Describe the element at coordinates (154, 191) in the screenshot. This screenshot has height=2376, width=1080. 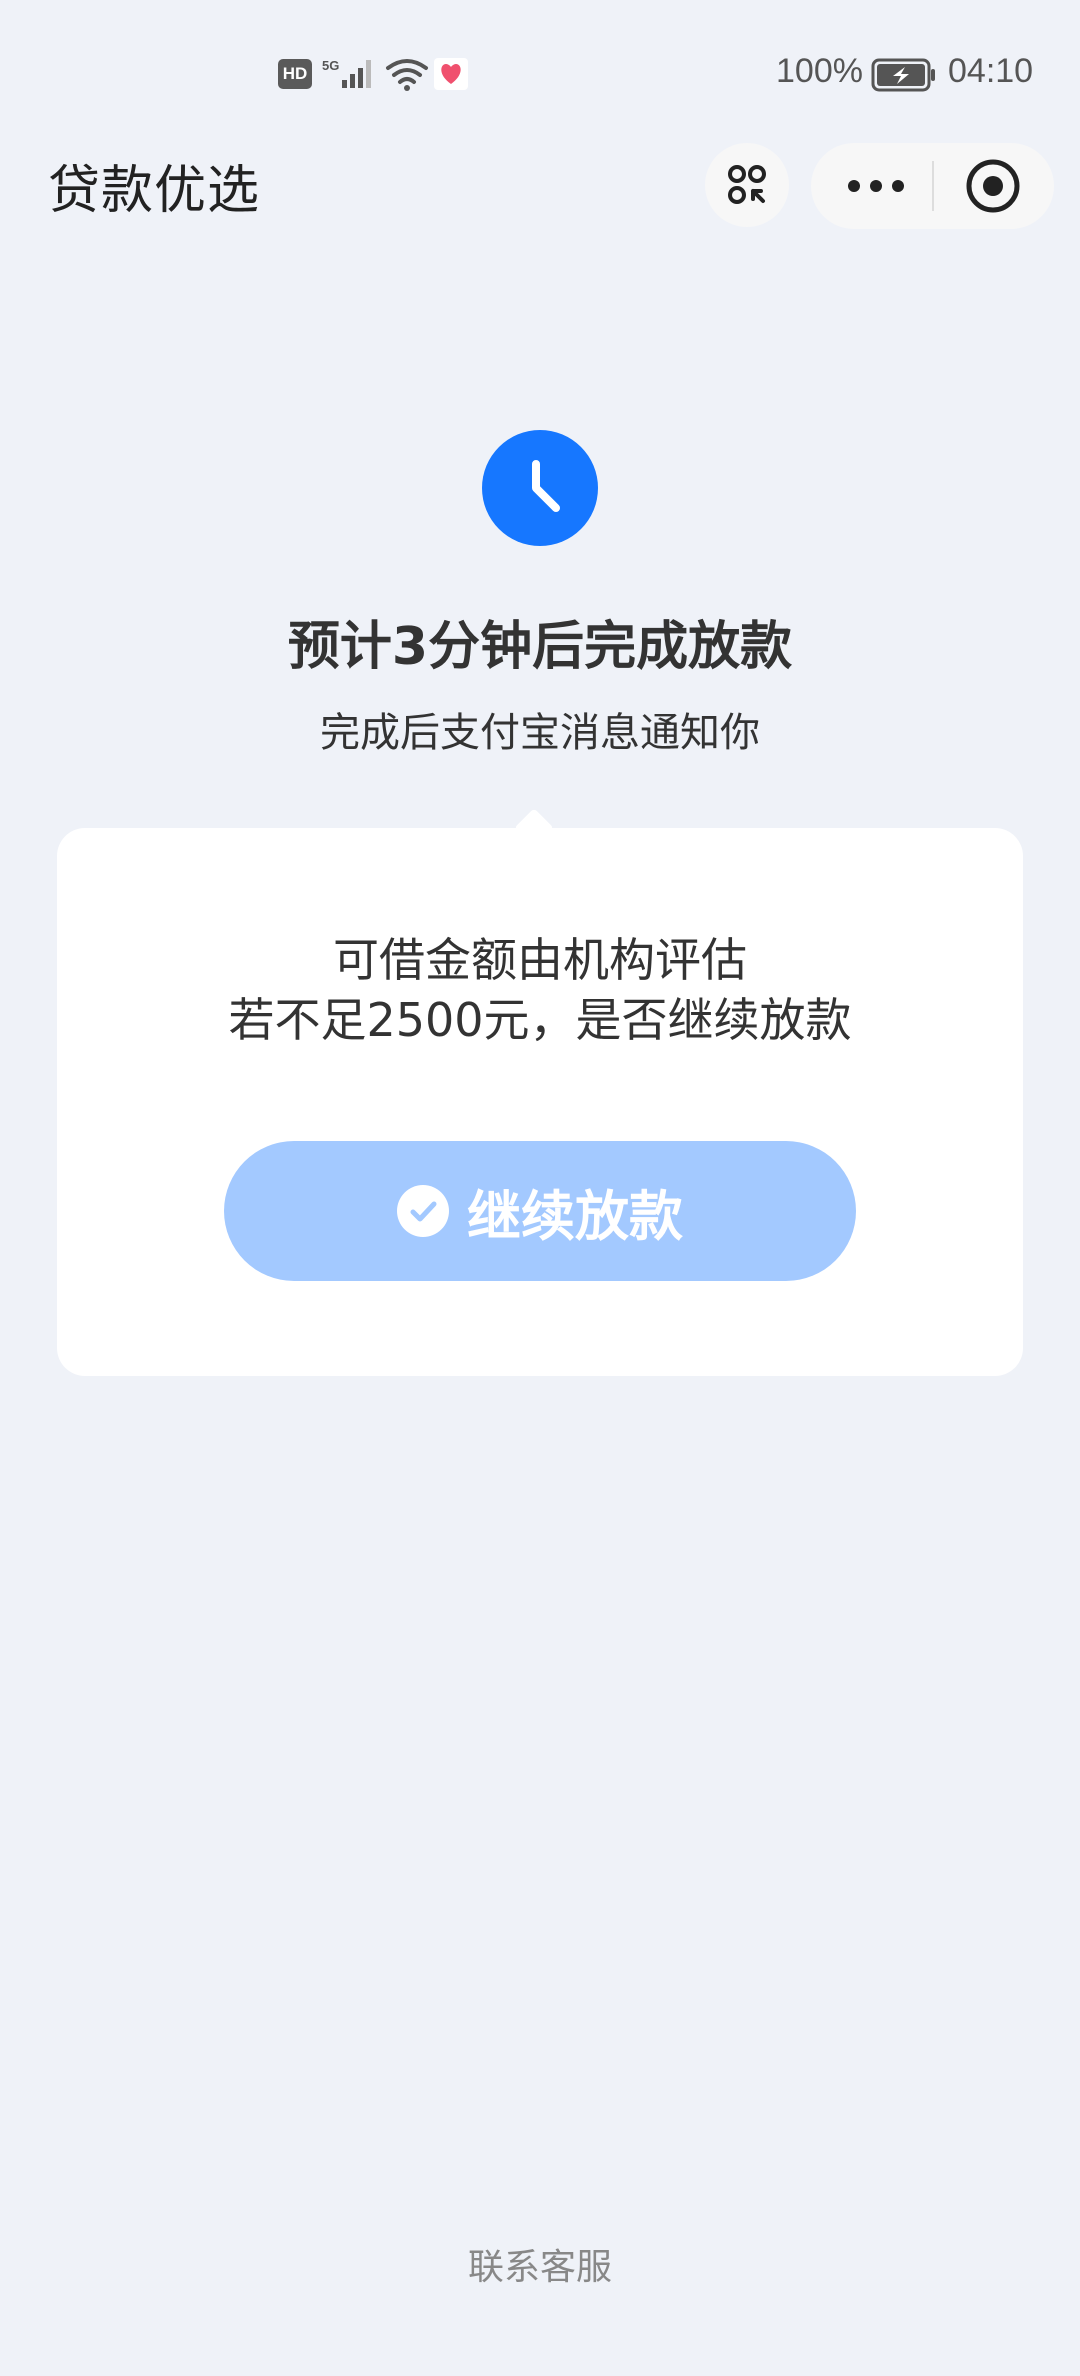
I see `page-title: 贷款优选` at that location.